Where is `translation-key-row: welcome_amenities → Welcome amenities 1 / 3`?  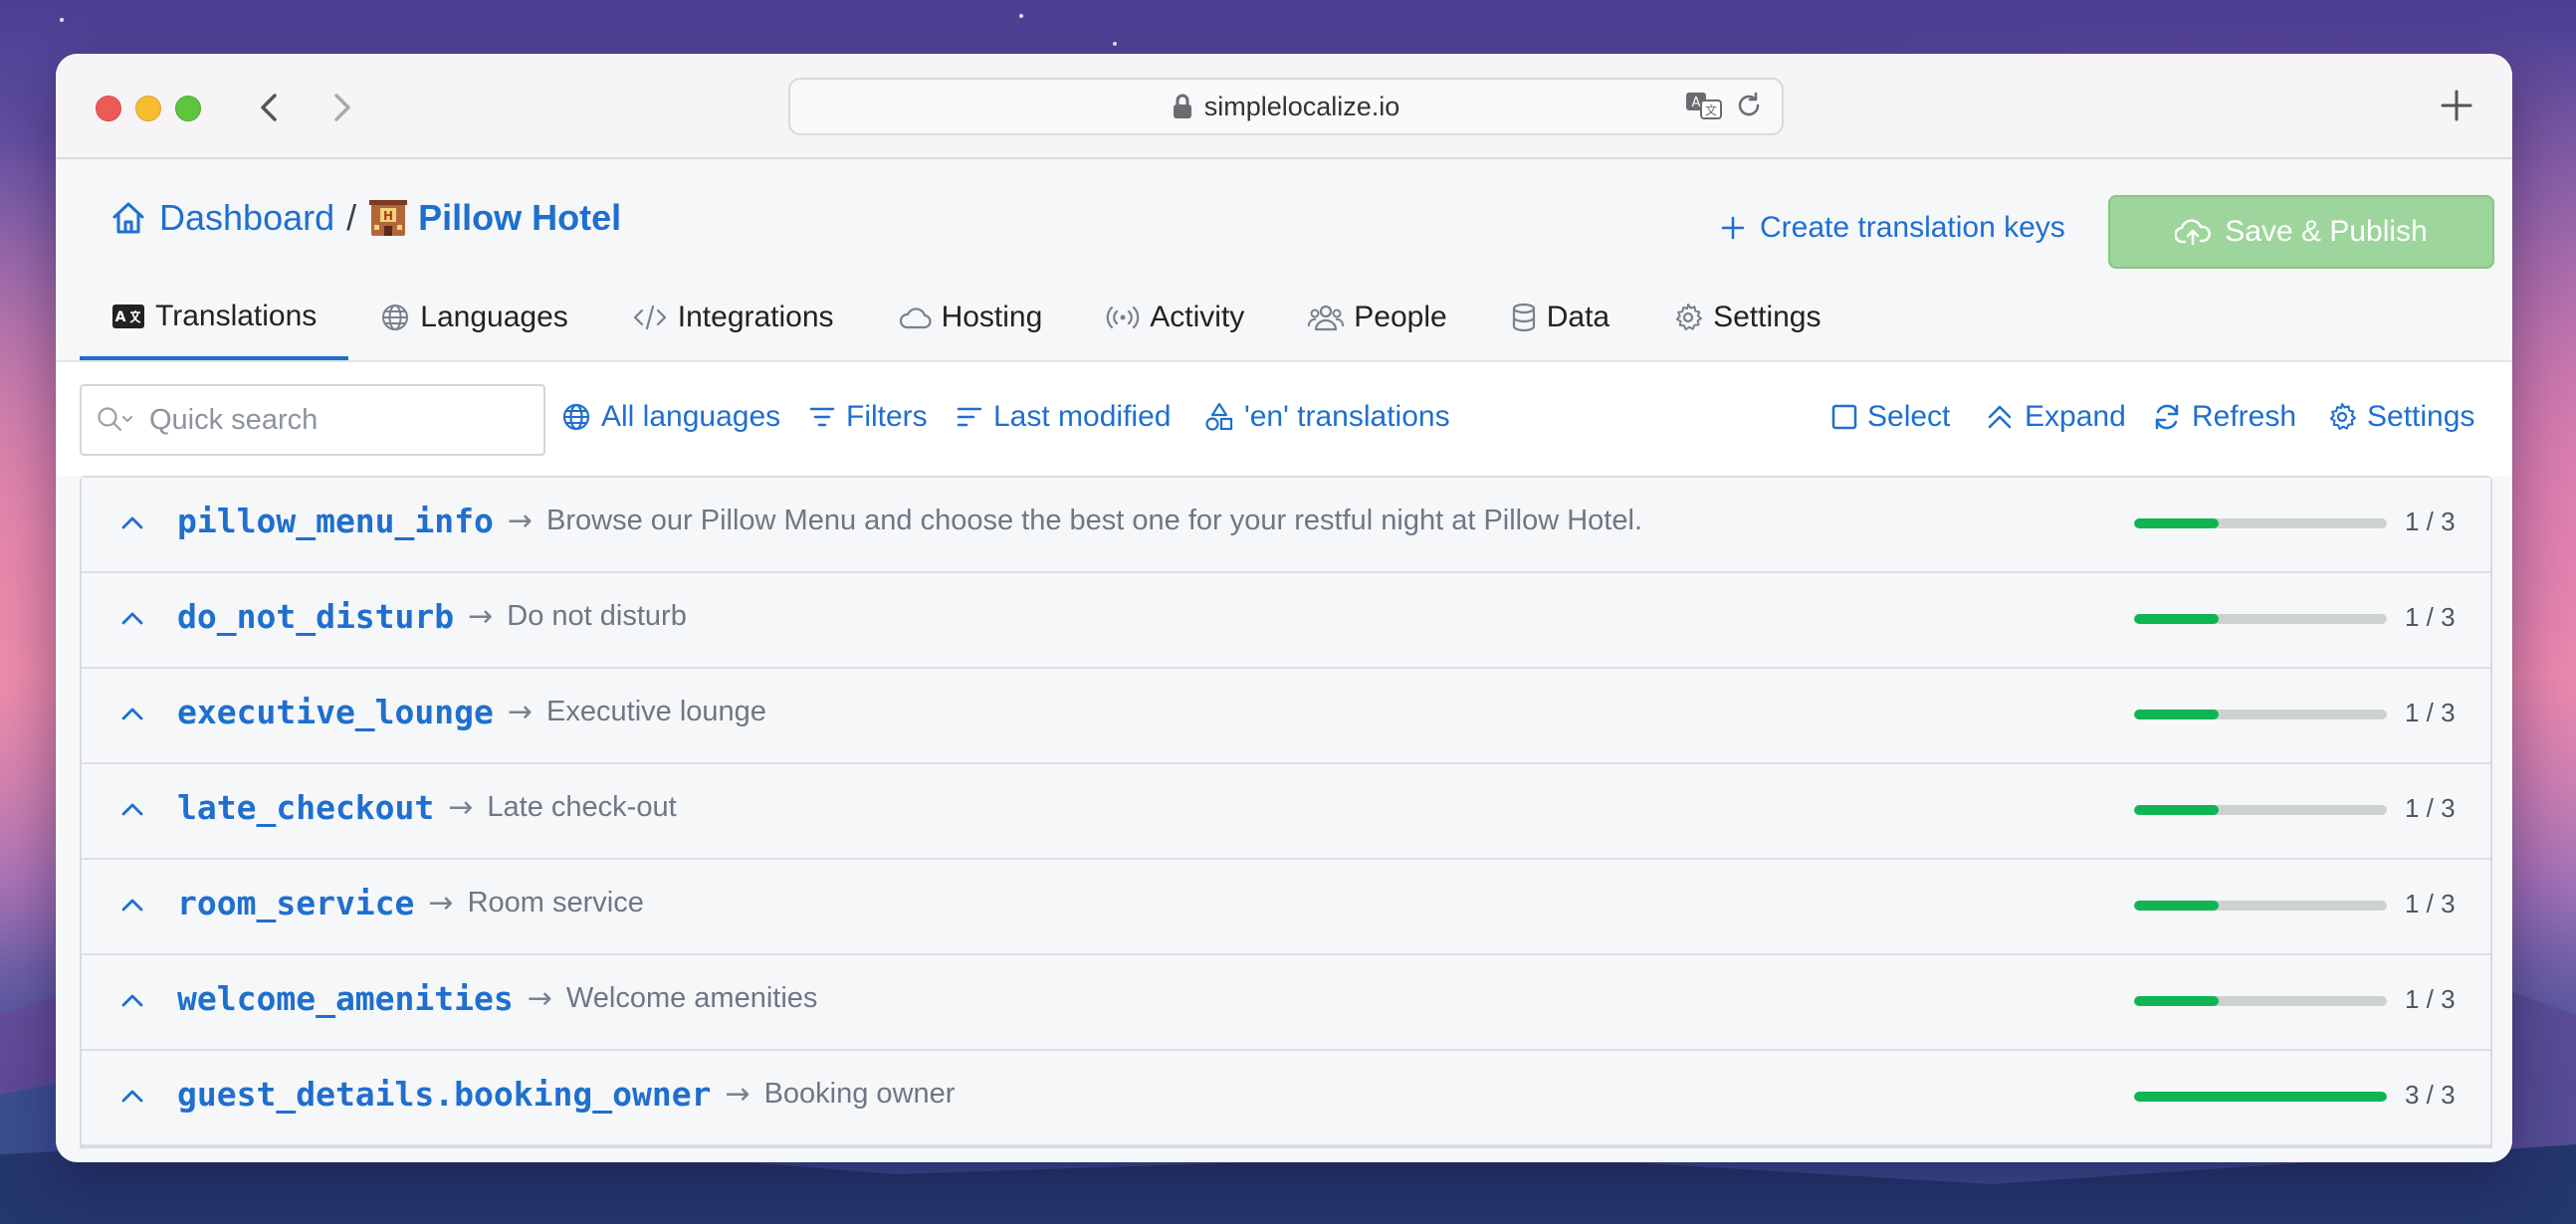 translation-key-row: welcome_amenities → Welcome amenities 1 / 3 is located at coordinates (1286, 1003).